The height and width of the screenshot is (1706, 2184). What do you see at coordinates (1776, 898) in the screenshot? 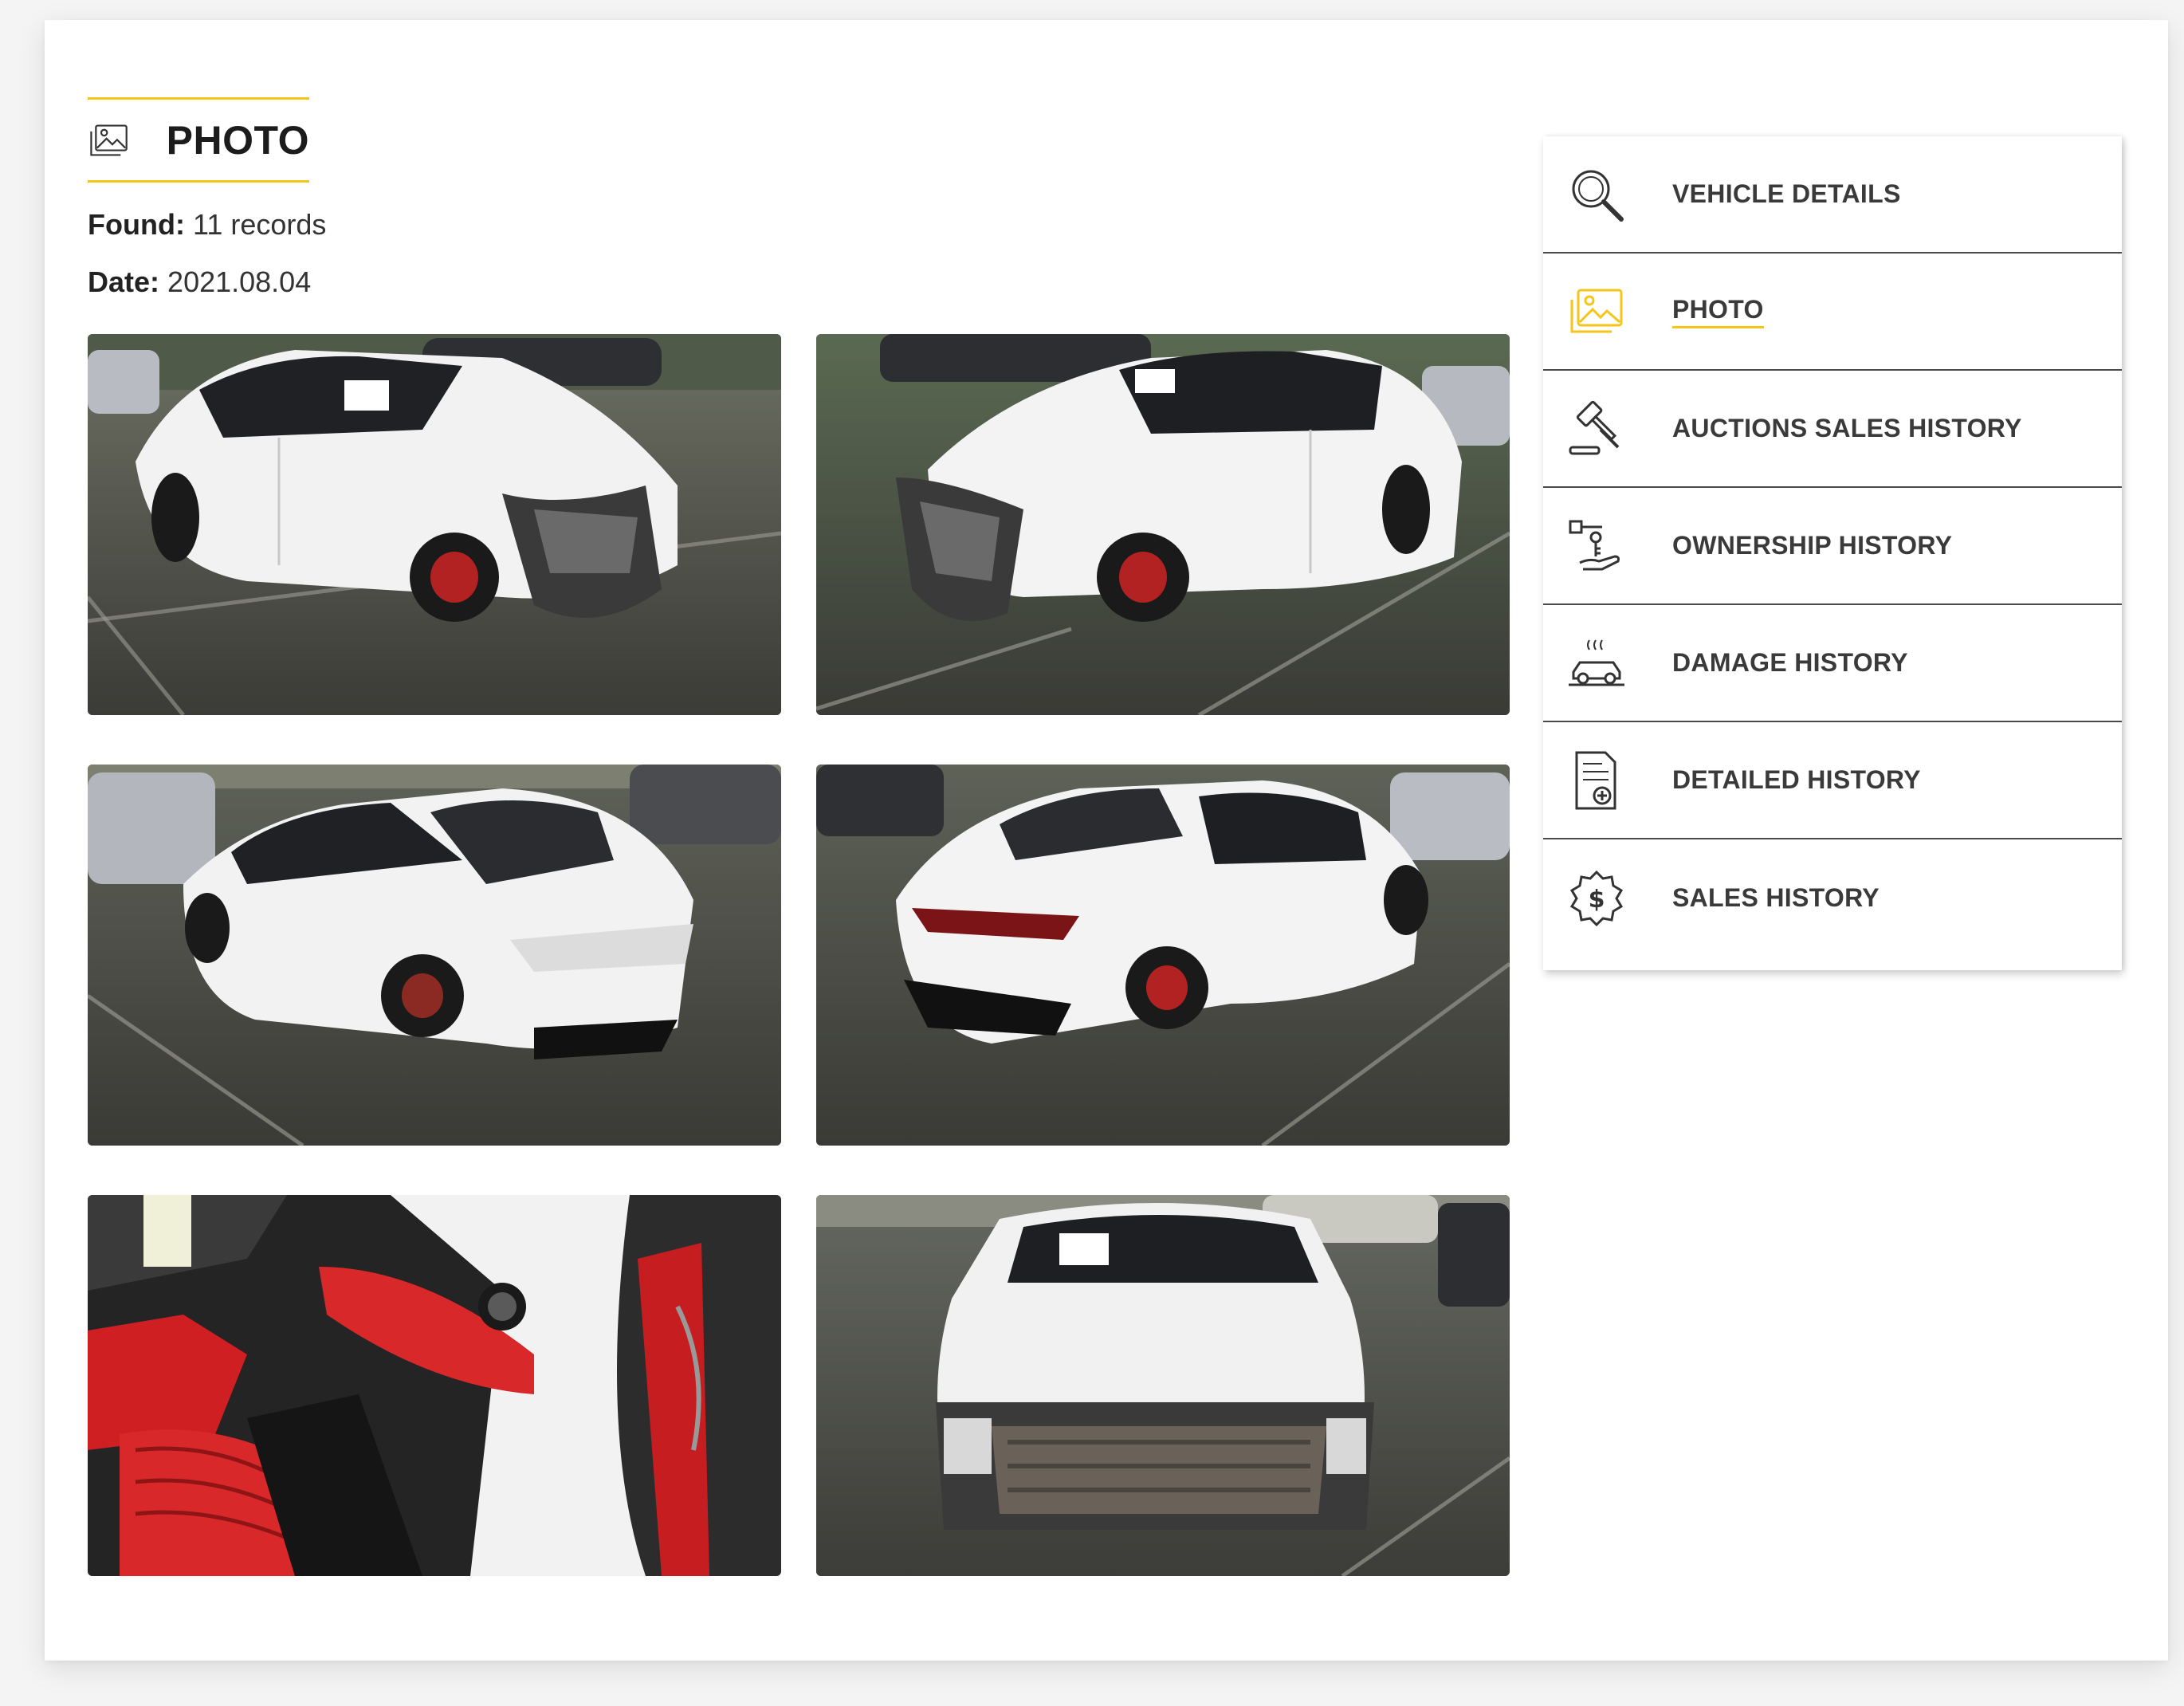
I see `nav-item-label: SALES HISTORY` at bounding box center [1776, 898].